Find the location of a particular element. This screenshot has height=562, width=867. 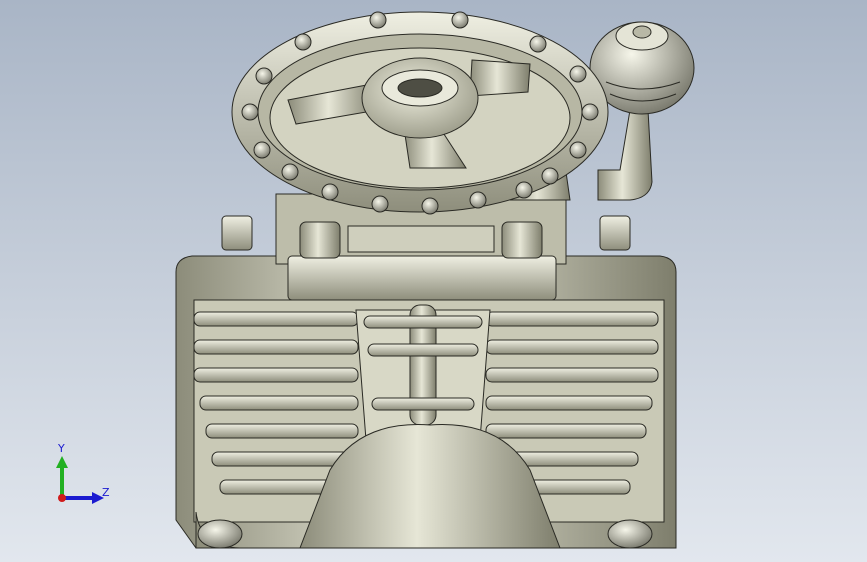

view-orientation-triad-icon is located at coordinates (80, 480).